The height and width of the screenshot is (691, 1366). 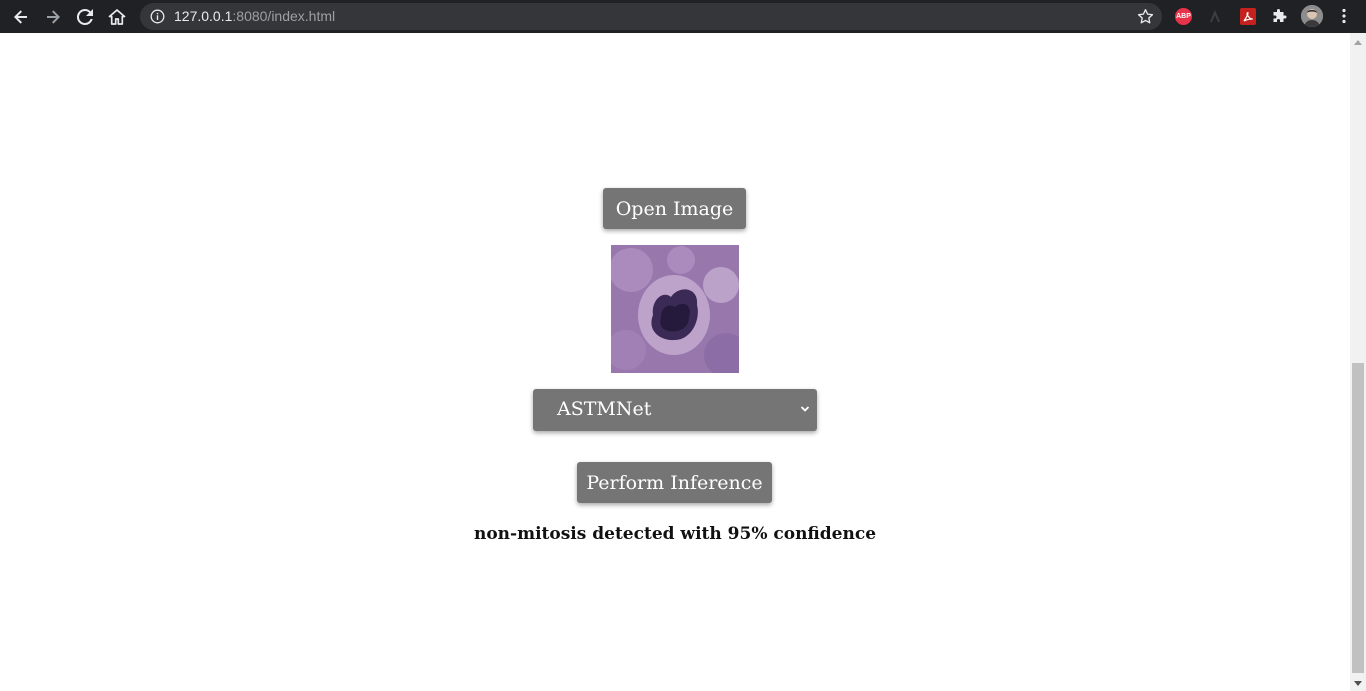 What do you see at coordinates (604, 409) in the screenshot?
I see `model-select-value: ASTMNet` at bounding box center [604, 409].